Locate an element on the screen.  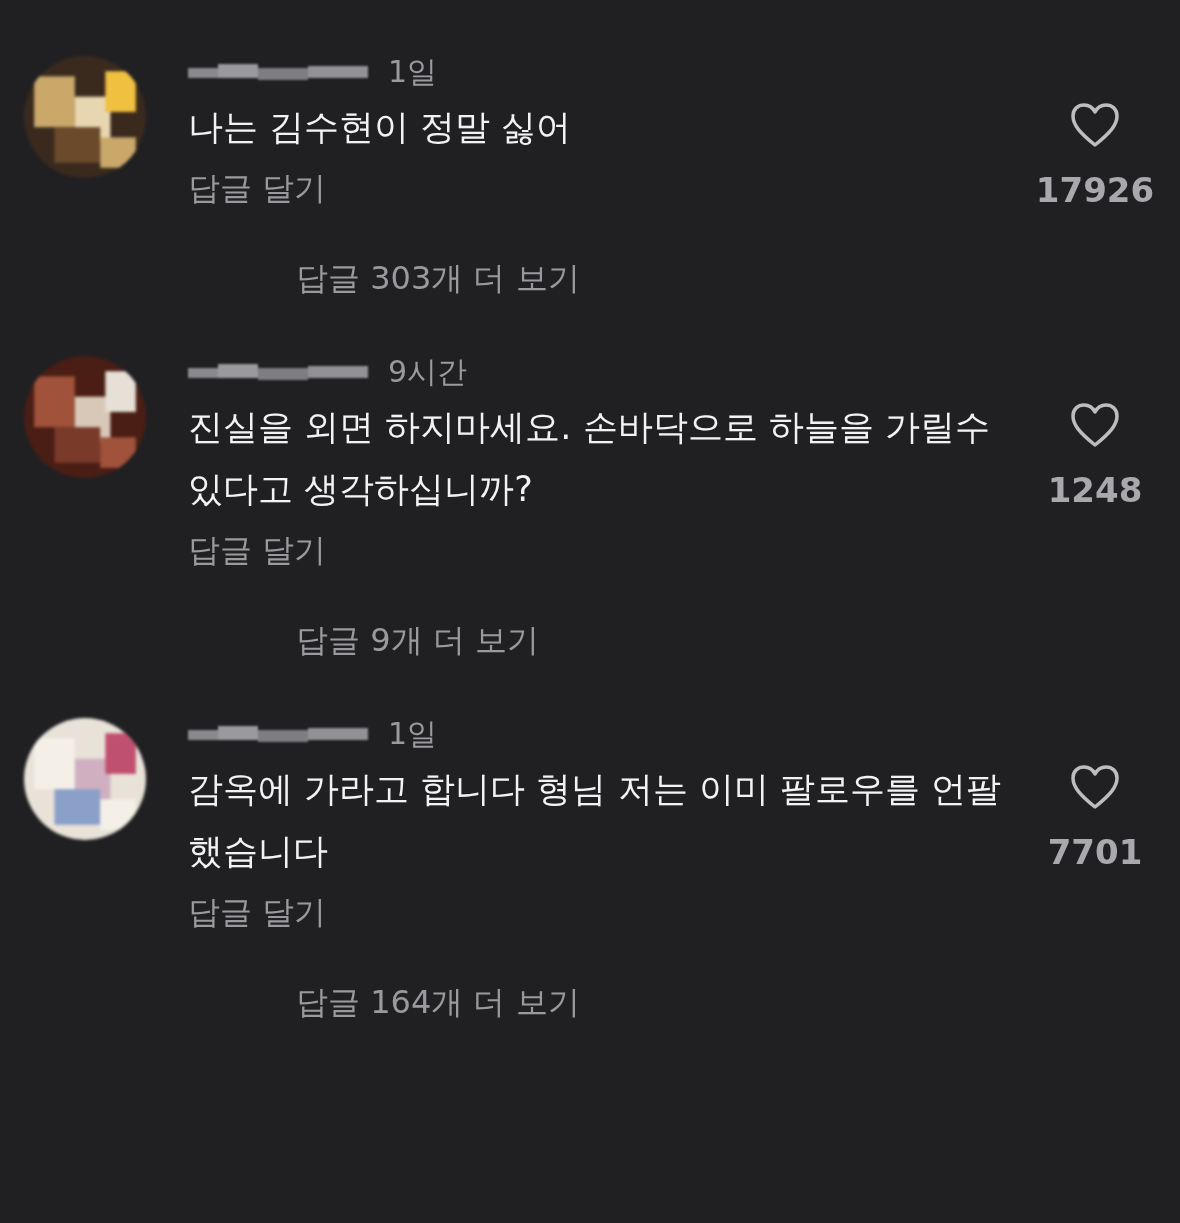
comment-text: 나는 김수현이 정말 싫어 is located at coordinates (380, 127).